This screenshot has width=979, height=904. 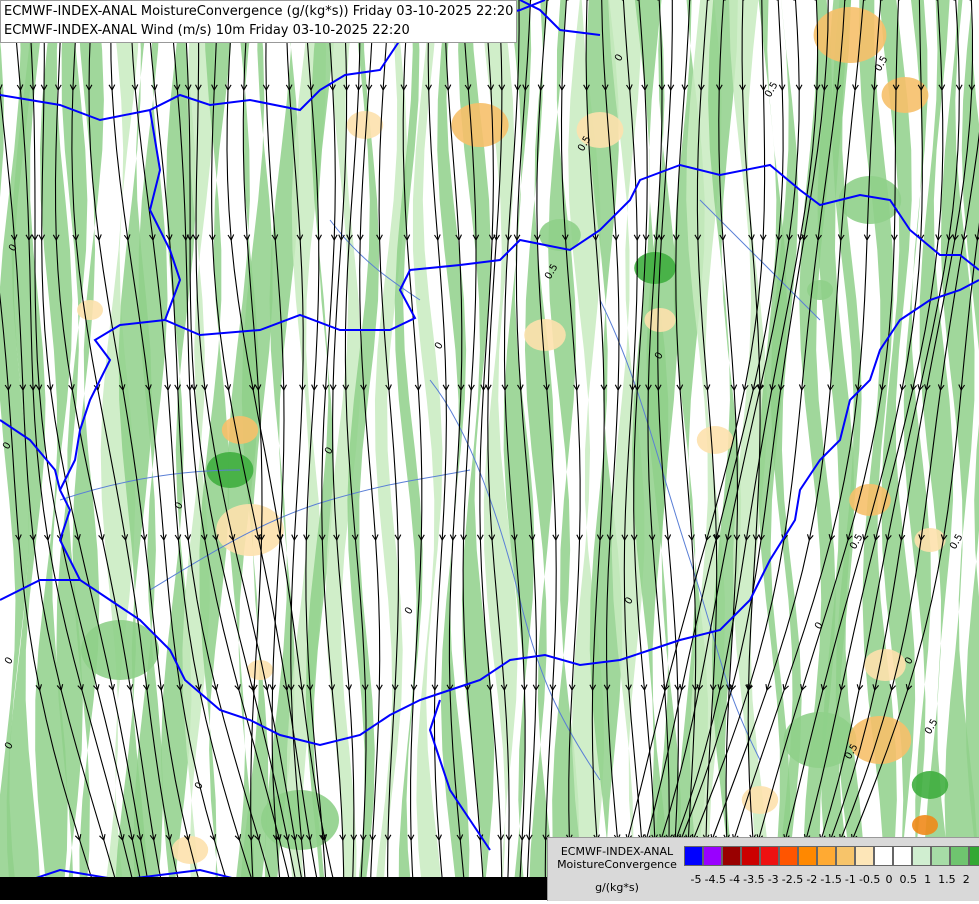 I want to click on legend-tick-label: 2, so click(x=966, y=879).